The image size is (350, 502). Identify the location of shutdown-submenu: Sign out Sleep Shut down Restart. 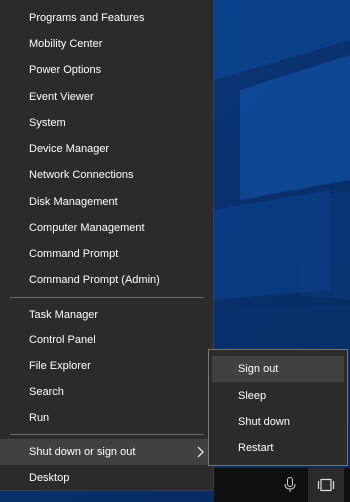
(278, 407).